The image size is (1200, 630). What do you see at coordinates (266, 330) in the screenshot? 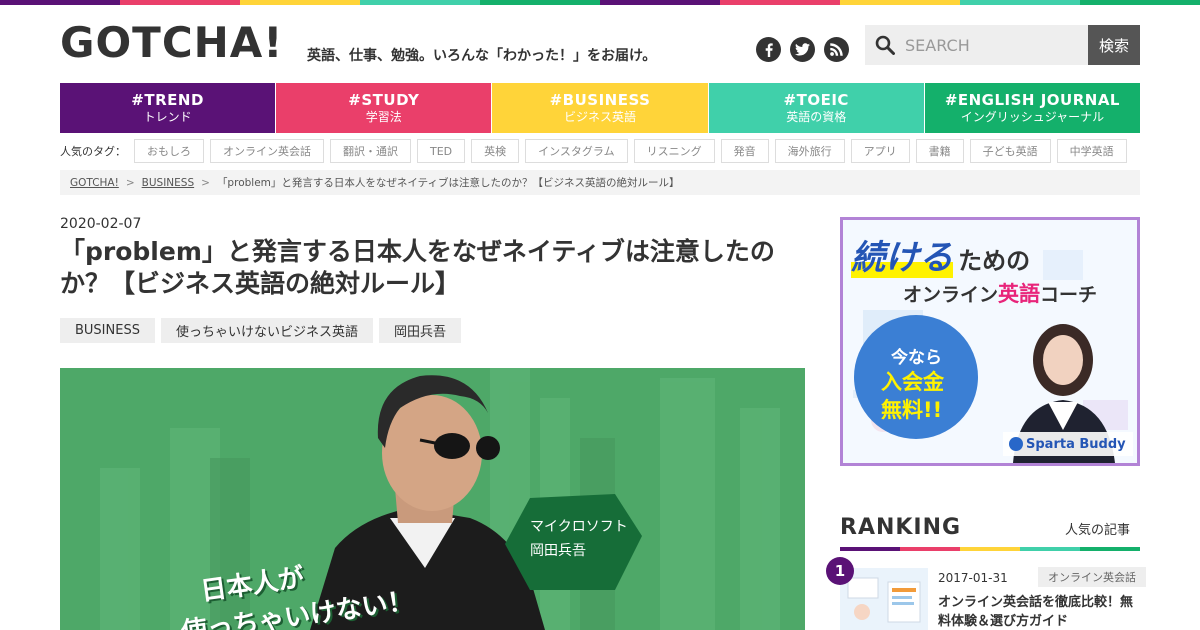
I see `article-category-link: 使っちゃいけないビジネス英語` at bounding box center [266, 330].